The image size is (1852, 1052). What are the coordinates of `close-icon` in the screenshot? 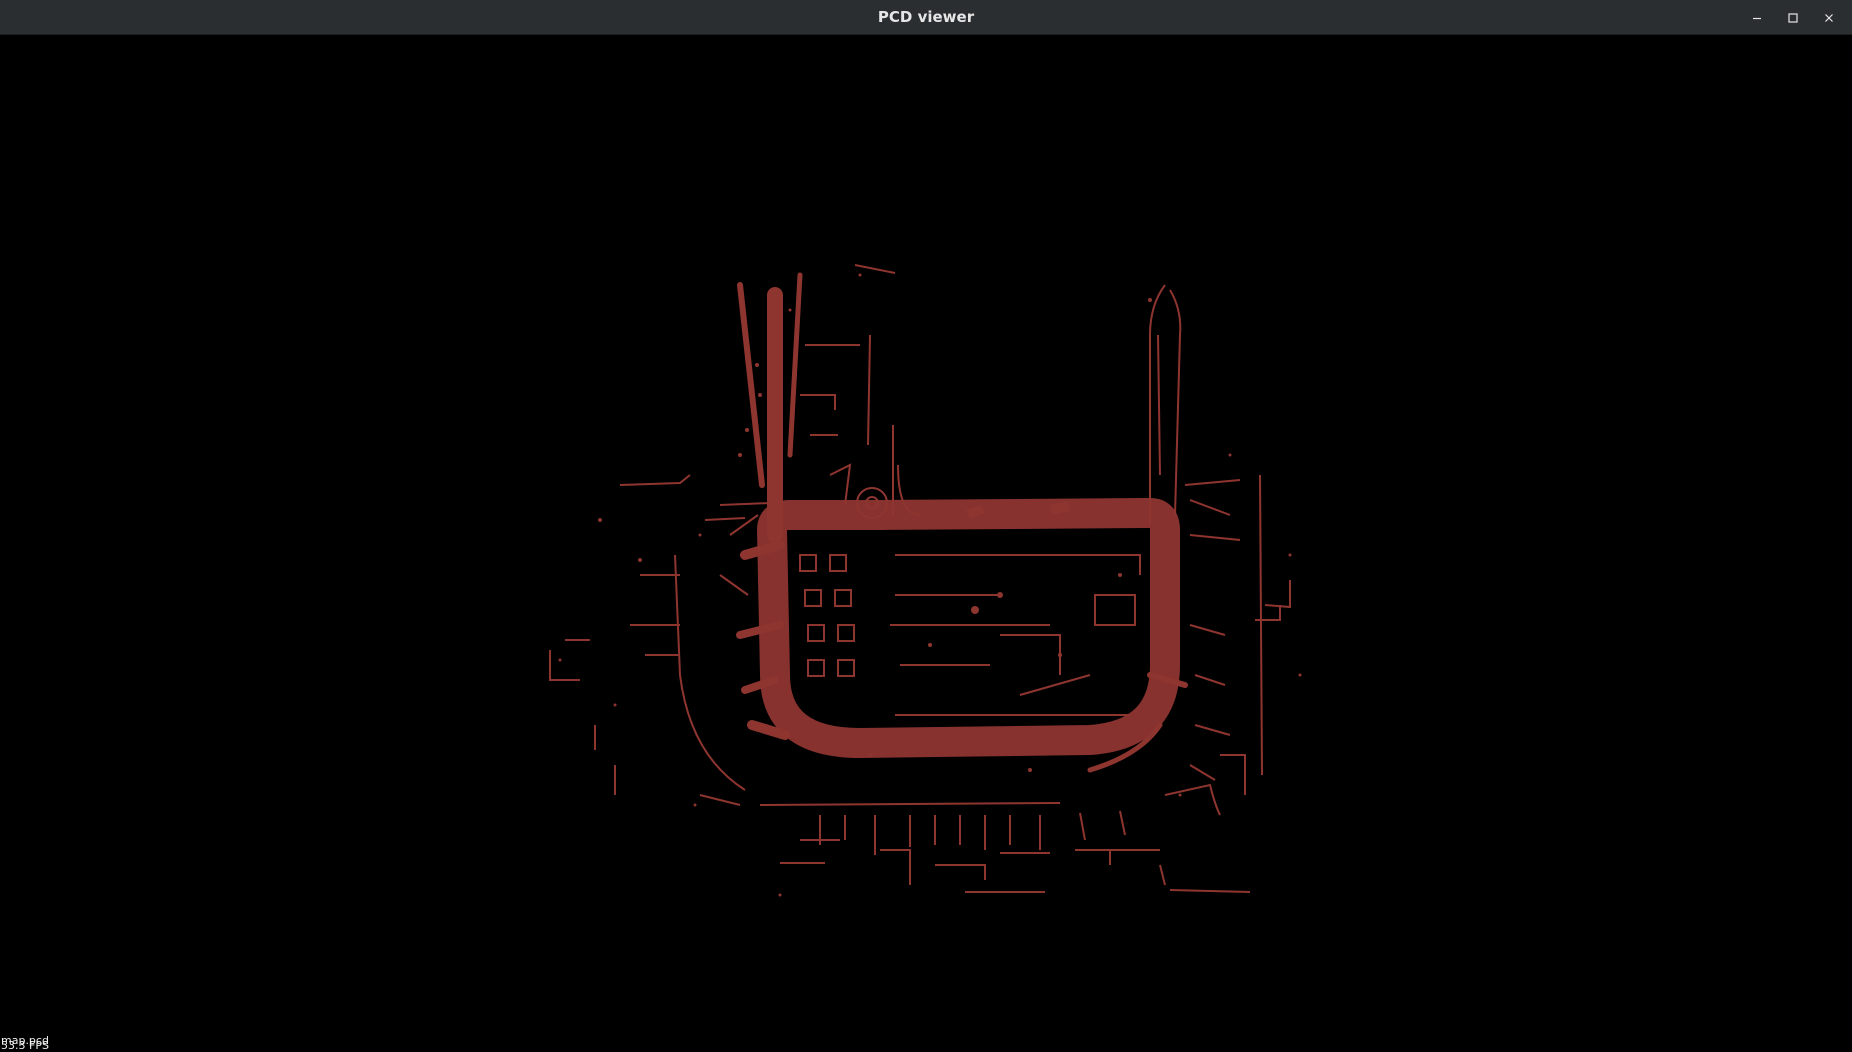 It's located at (1829, 17).